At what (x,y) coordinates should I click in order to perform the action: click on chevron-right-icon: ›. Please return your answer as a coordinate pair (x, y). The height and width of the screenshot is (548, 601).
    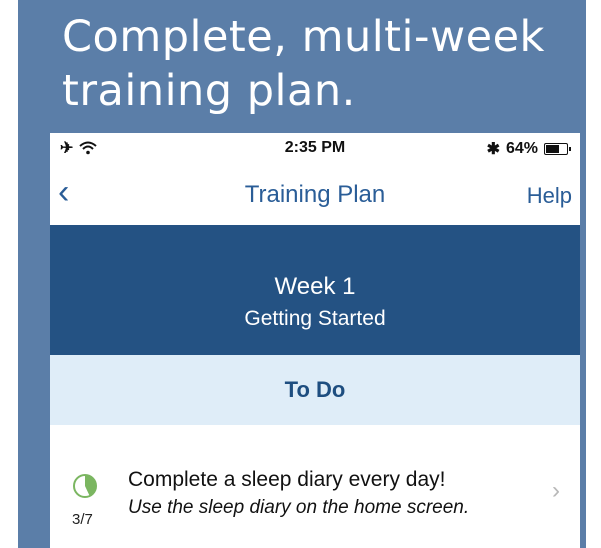
    Looking at the image, I should click on (556, 490).